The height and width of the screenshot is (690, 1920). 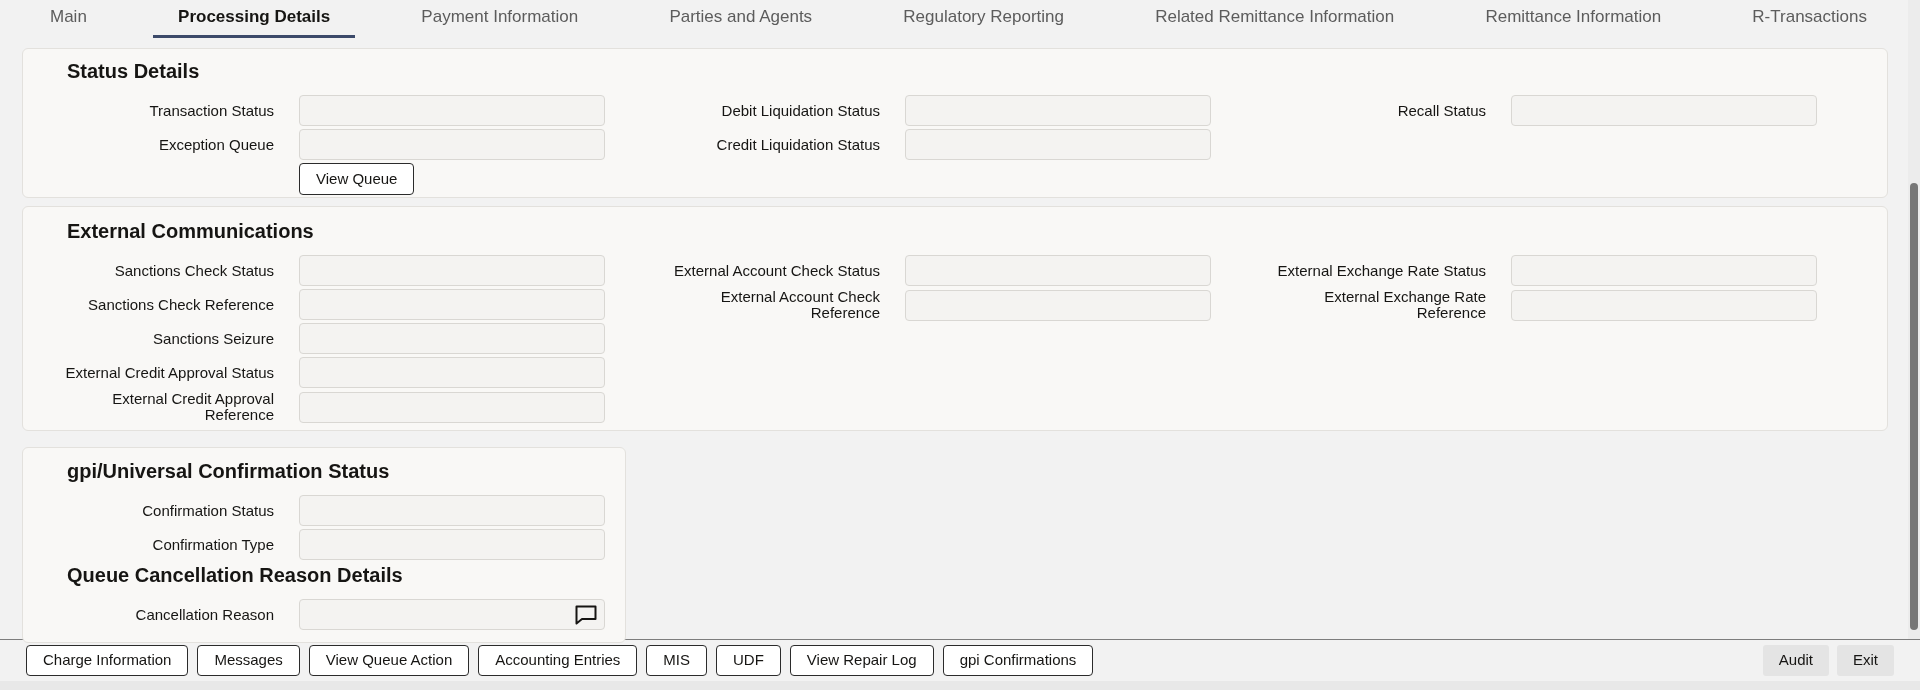 I want to click on field-label: External Account Check Status, so click(x=777, y=270).